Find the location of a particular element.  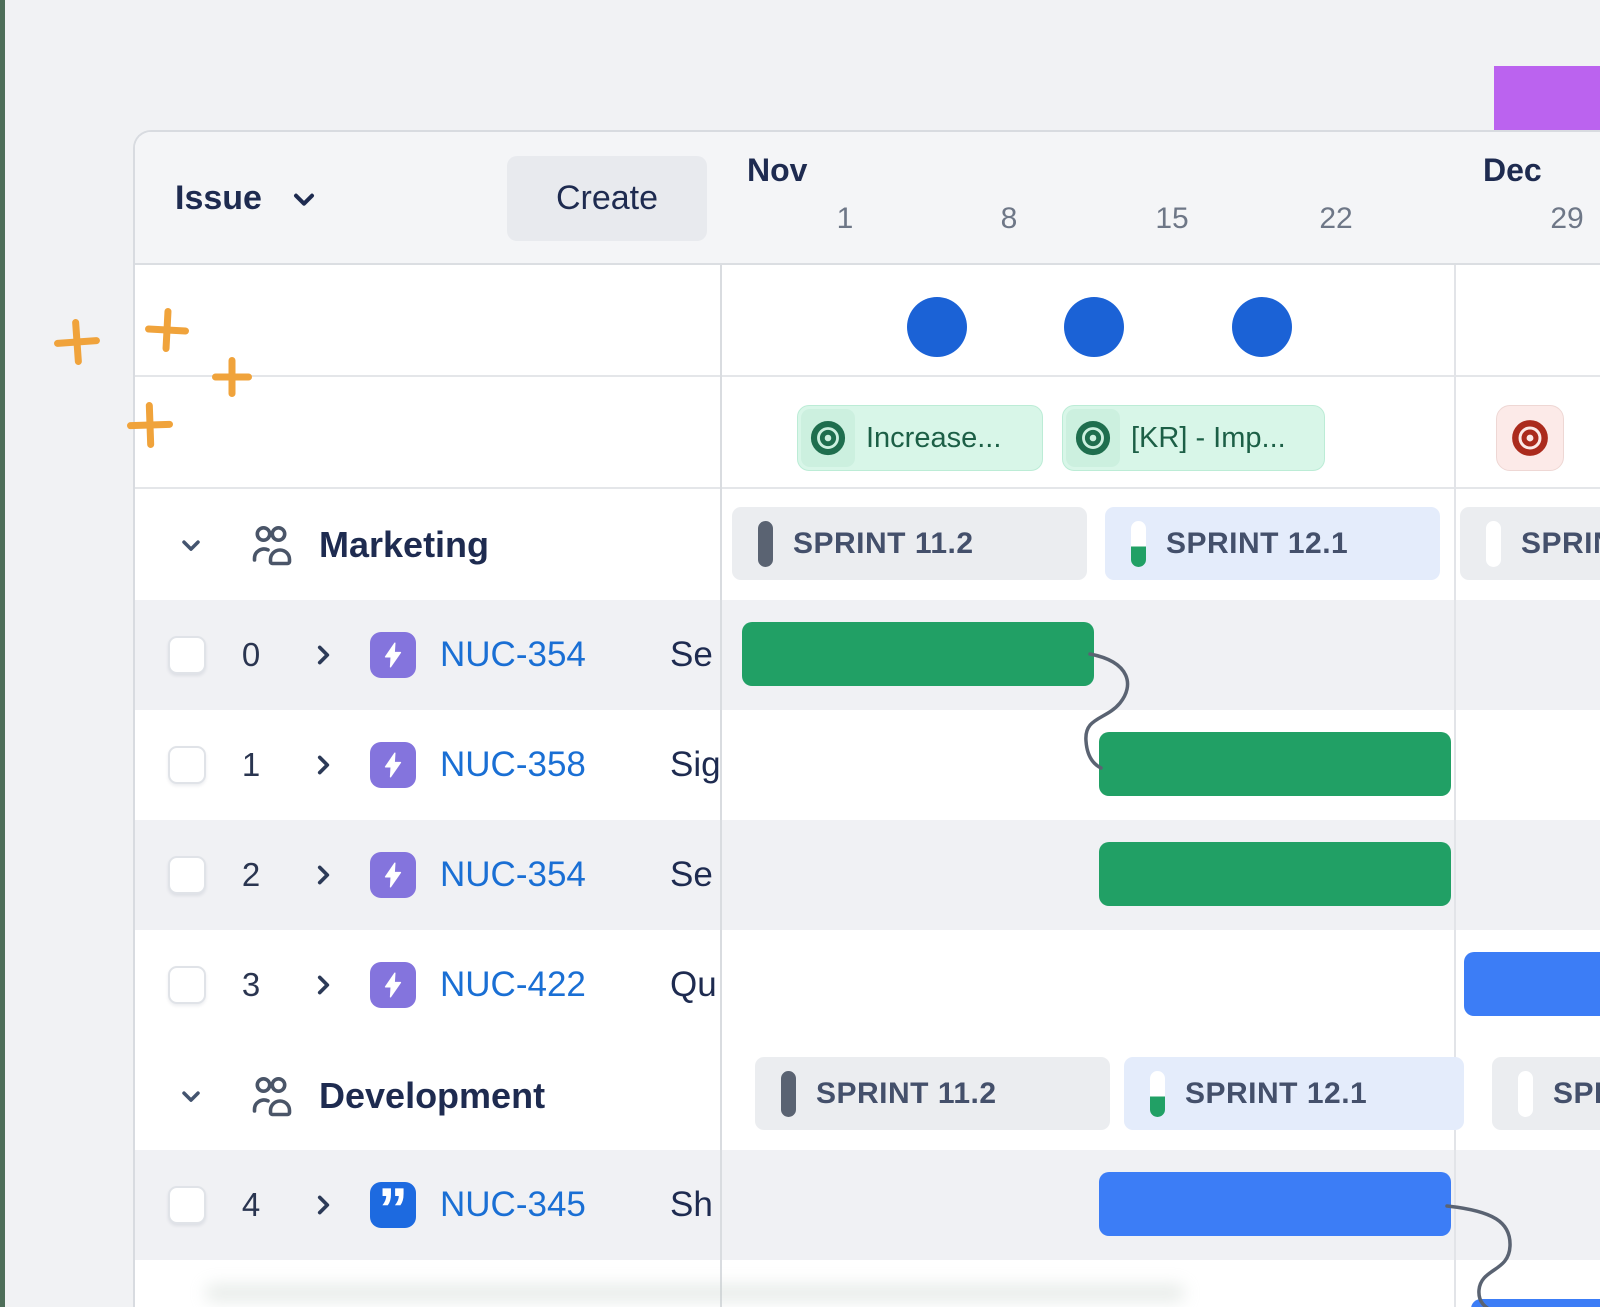

issue-summary: Sh is located at coordinates (691, 1204).